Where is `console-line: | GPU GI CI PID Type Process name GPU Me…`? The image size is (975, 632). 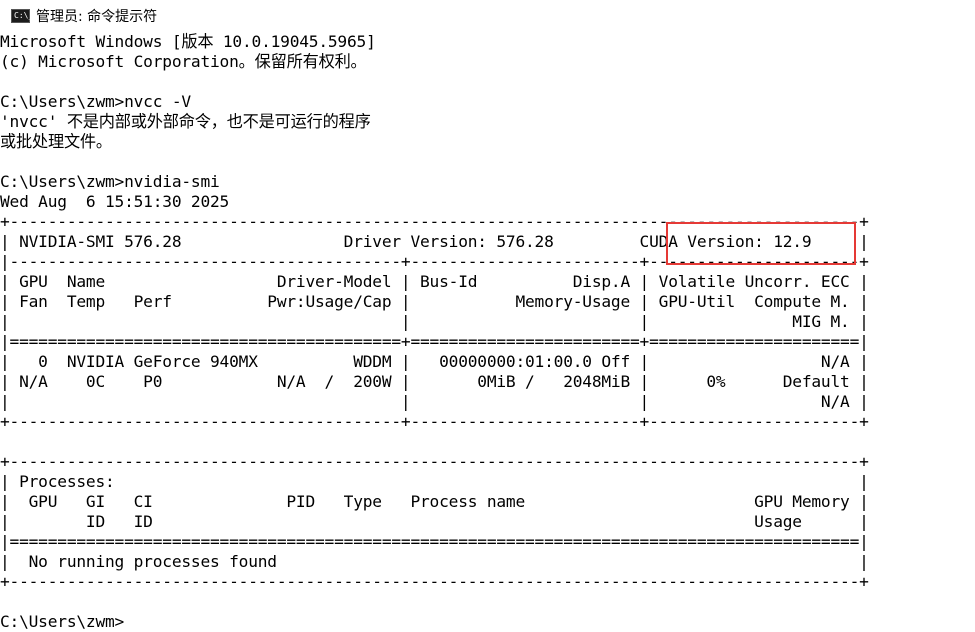 console-line: | GPU GI CI PID Type Process name GPU Me… is located at coordinates (434, 501).